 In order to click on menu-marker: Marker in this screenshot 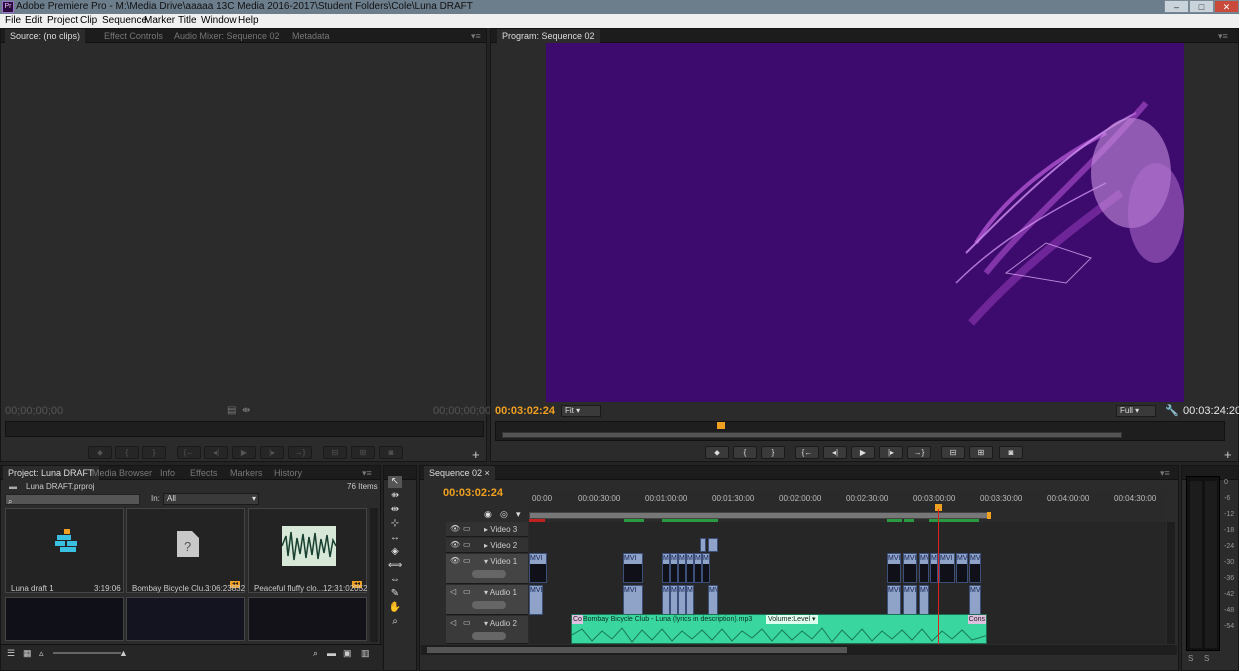, I will do `click(159, 21)`.